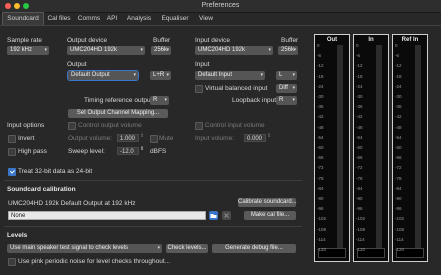  I want to click on control-input-volume-checkbox, so click(199, 126).